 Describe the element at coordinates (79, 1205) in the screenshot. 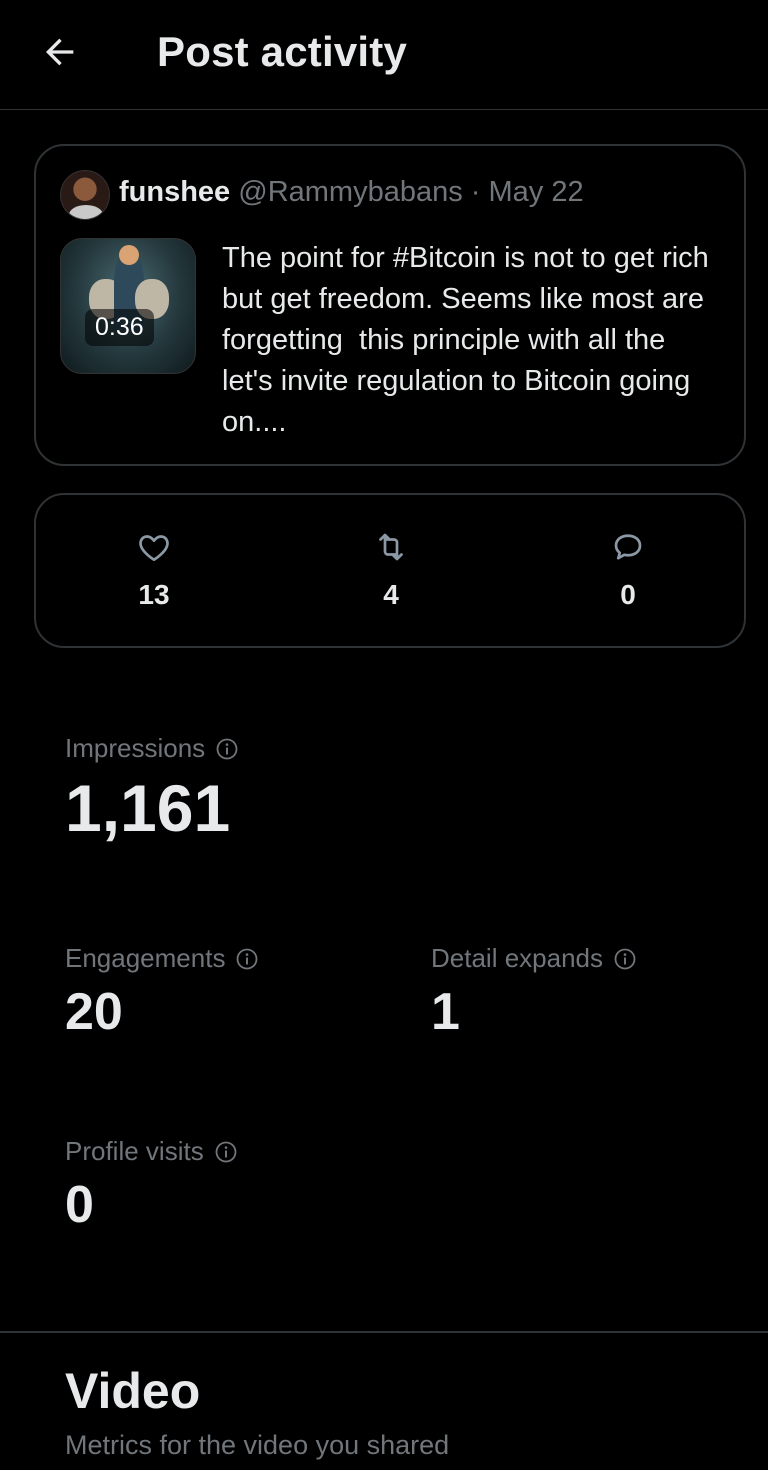

I see `profile-visits-value: 0` at that location.